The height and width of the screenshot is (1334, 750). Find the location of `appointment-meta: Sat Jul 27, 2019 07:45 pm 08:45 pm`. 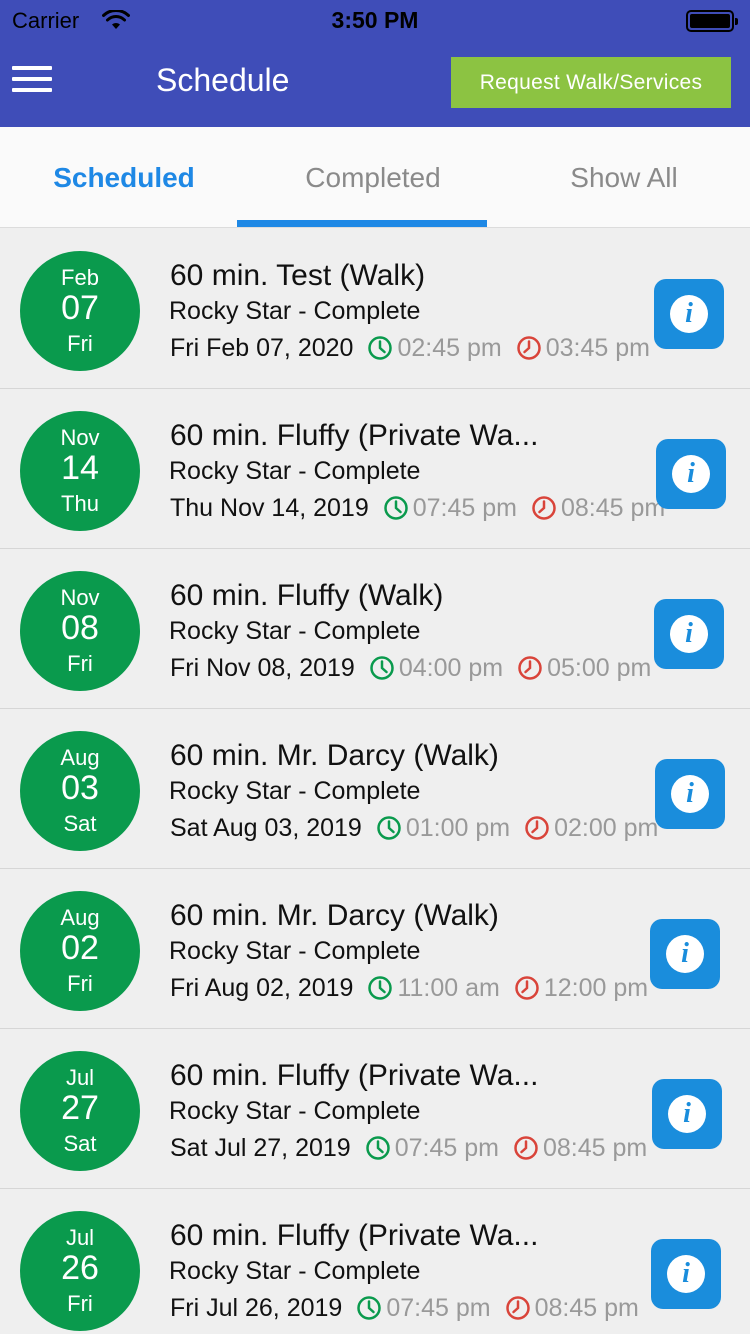

appointment-meta: Sat Jul 27, 2019 07:45 pm 08:45 pm is located at coordinates (415, 1148).